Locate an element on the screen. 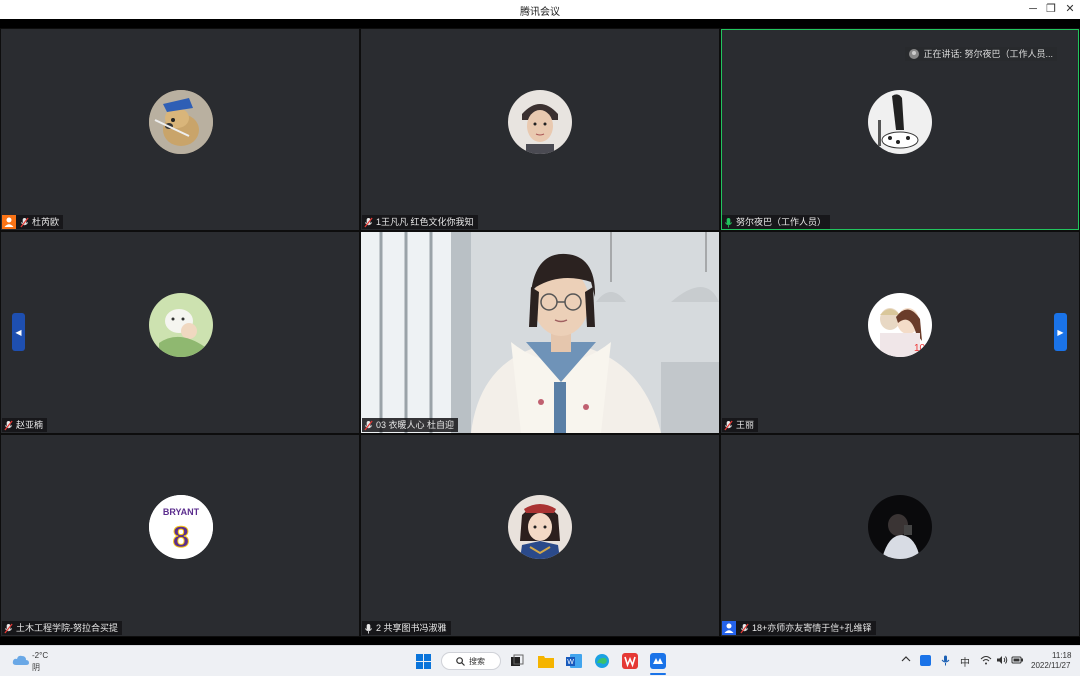  participant-tile: ▶ 10 王丽 is located at coordinates (900, 332).